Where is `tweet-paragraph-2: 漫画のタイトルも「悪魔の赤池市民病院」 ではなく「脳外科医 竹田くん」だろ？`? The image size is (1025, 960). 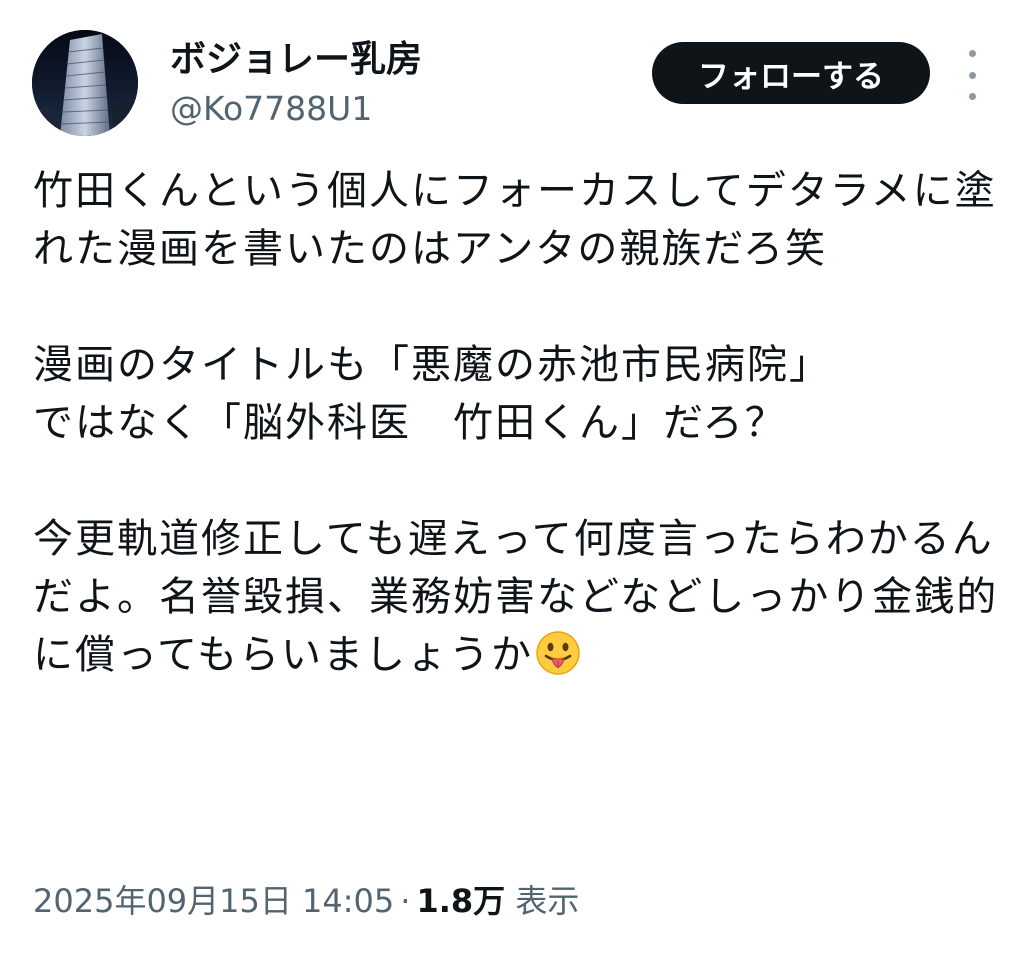
tweet-paragraph-2: 漫画のタイトルも「悪魔の赤池市民病院」 ではなく「脳外科医 竹田くん」だろ？ is located at coordinates (518, 394).